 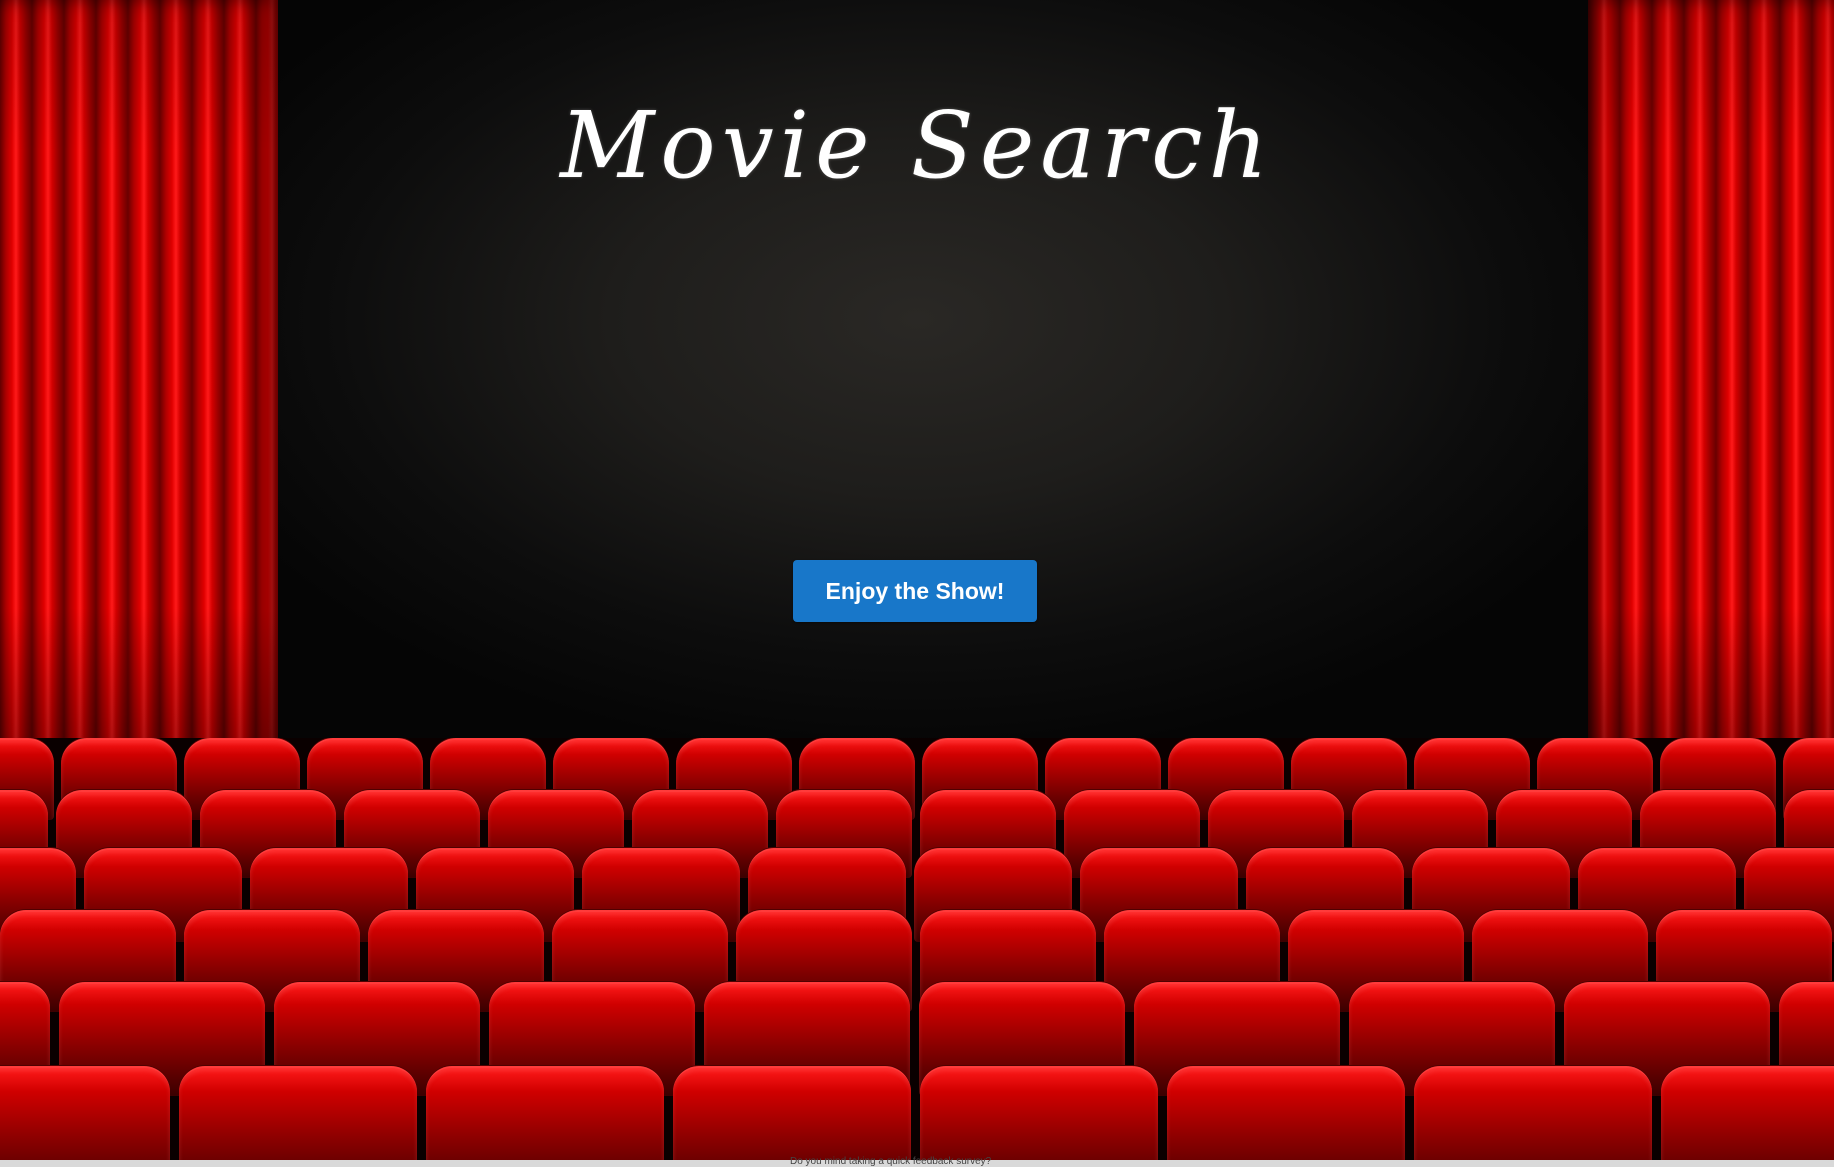 What do you see at coordinates (915, 591) in the screenshot?
I see `enjoy-the-show-button: Enjoy the Show!` at bounding box center [915, 591].